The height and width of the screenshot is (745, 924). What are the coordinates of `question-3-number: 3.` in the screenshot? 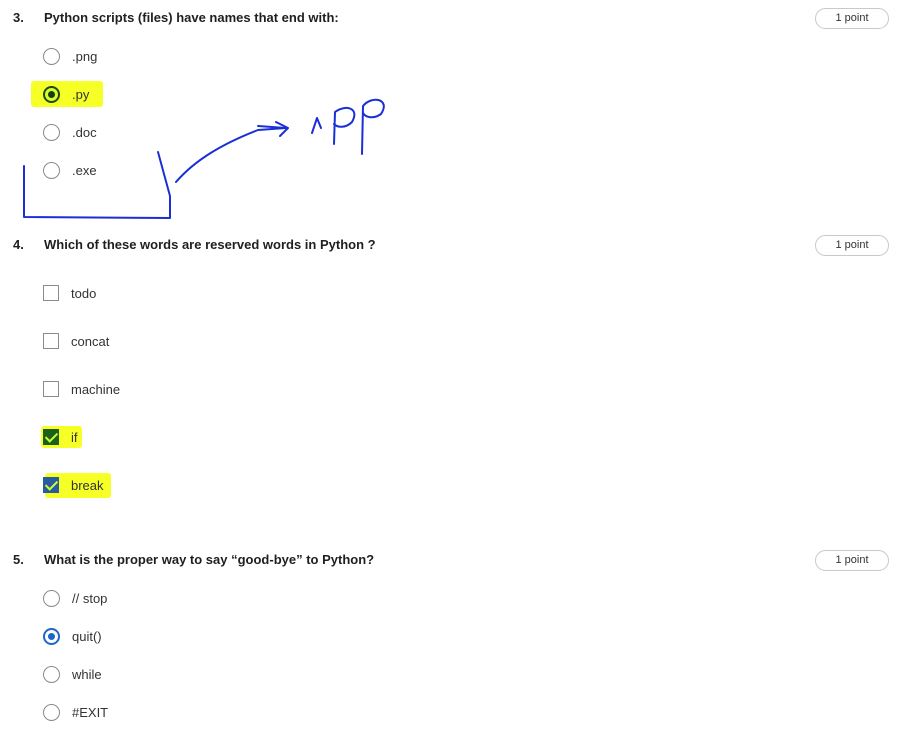 It's located at (18, 17).